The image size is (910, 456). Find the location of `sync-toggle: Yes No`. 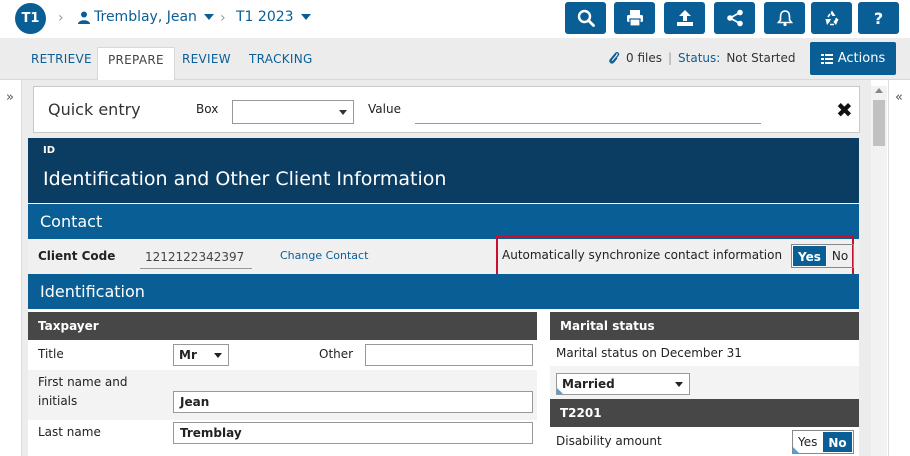

sync-toggle: Yes No is located at coordinates (823, 256).